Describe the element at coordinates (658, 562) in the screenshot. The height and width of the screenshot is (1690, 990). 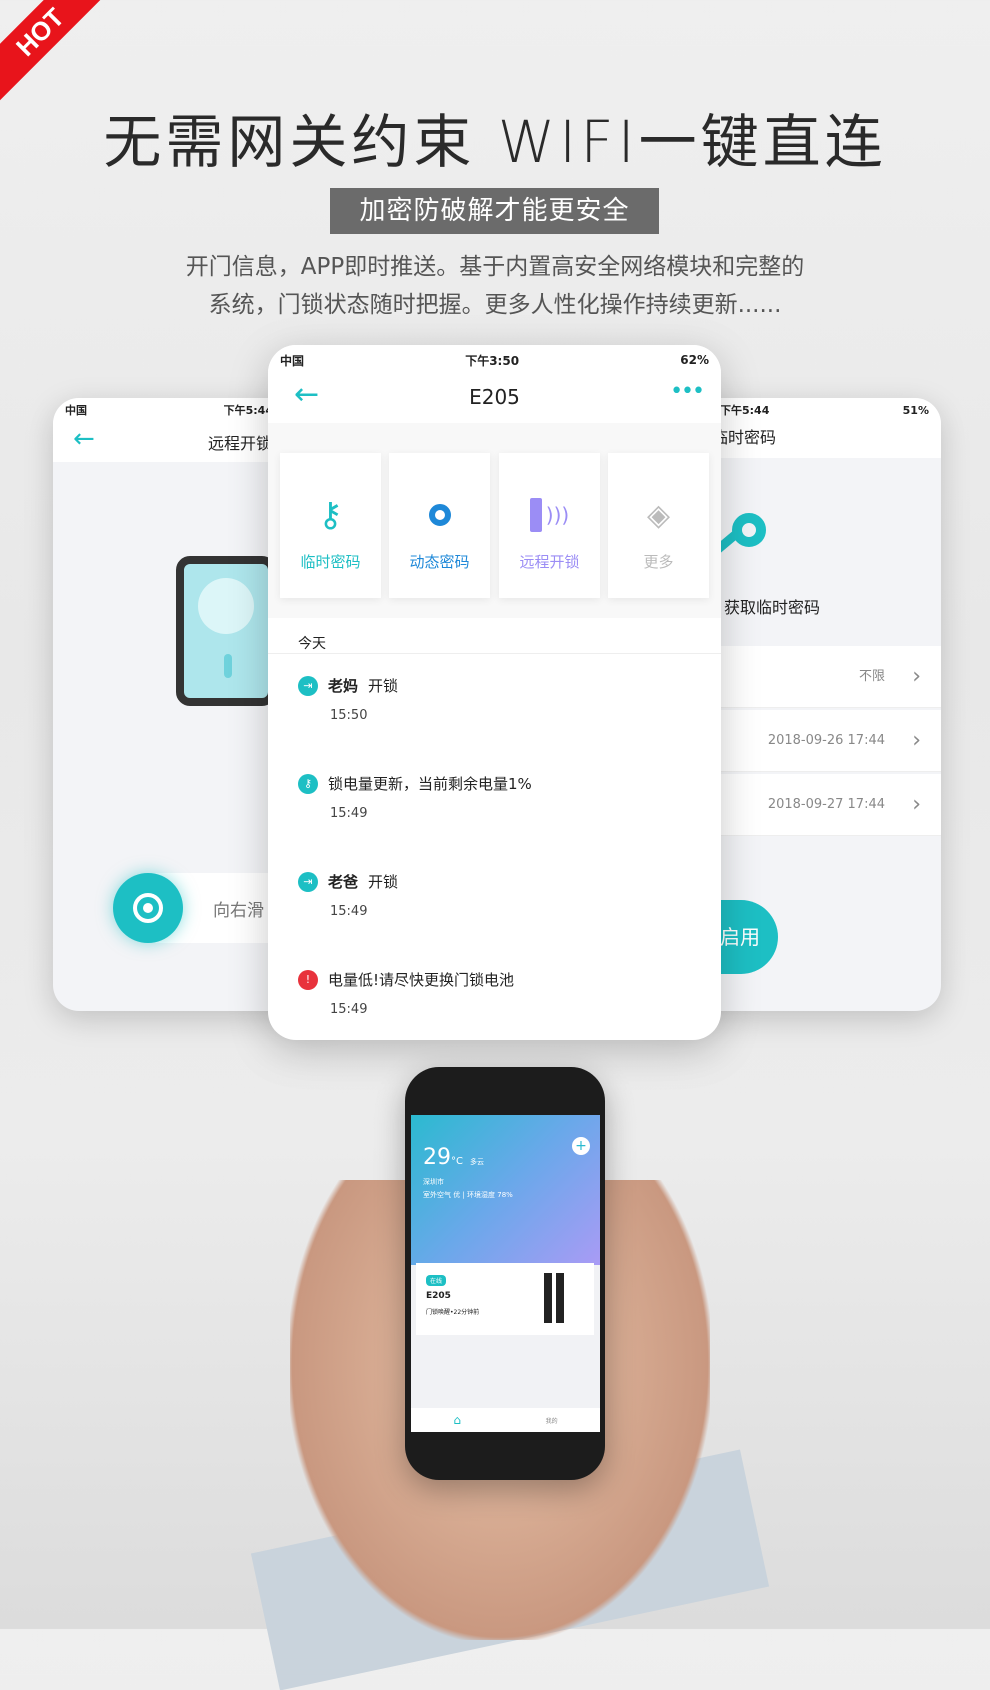
I see `tile-label: 更多` at that location.